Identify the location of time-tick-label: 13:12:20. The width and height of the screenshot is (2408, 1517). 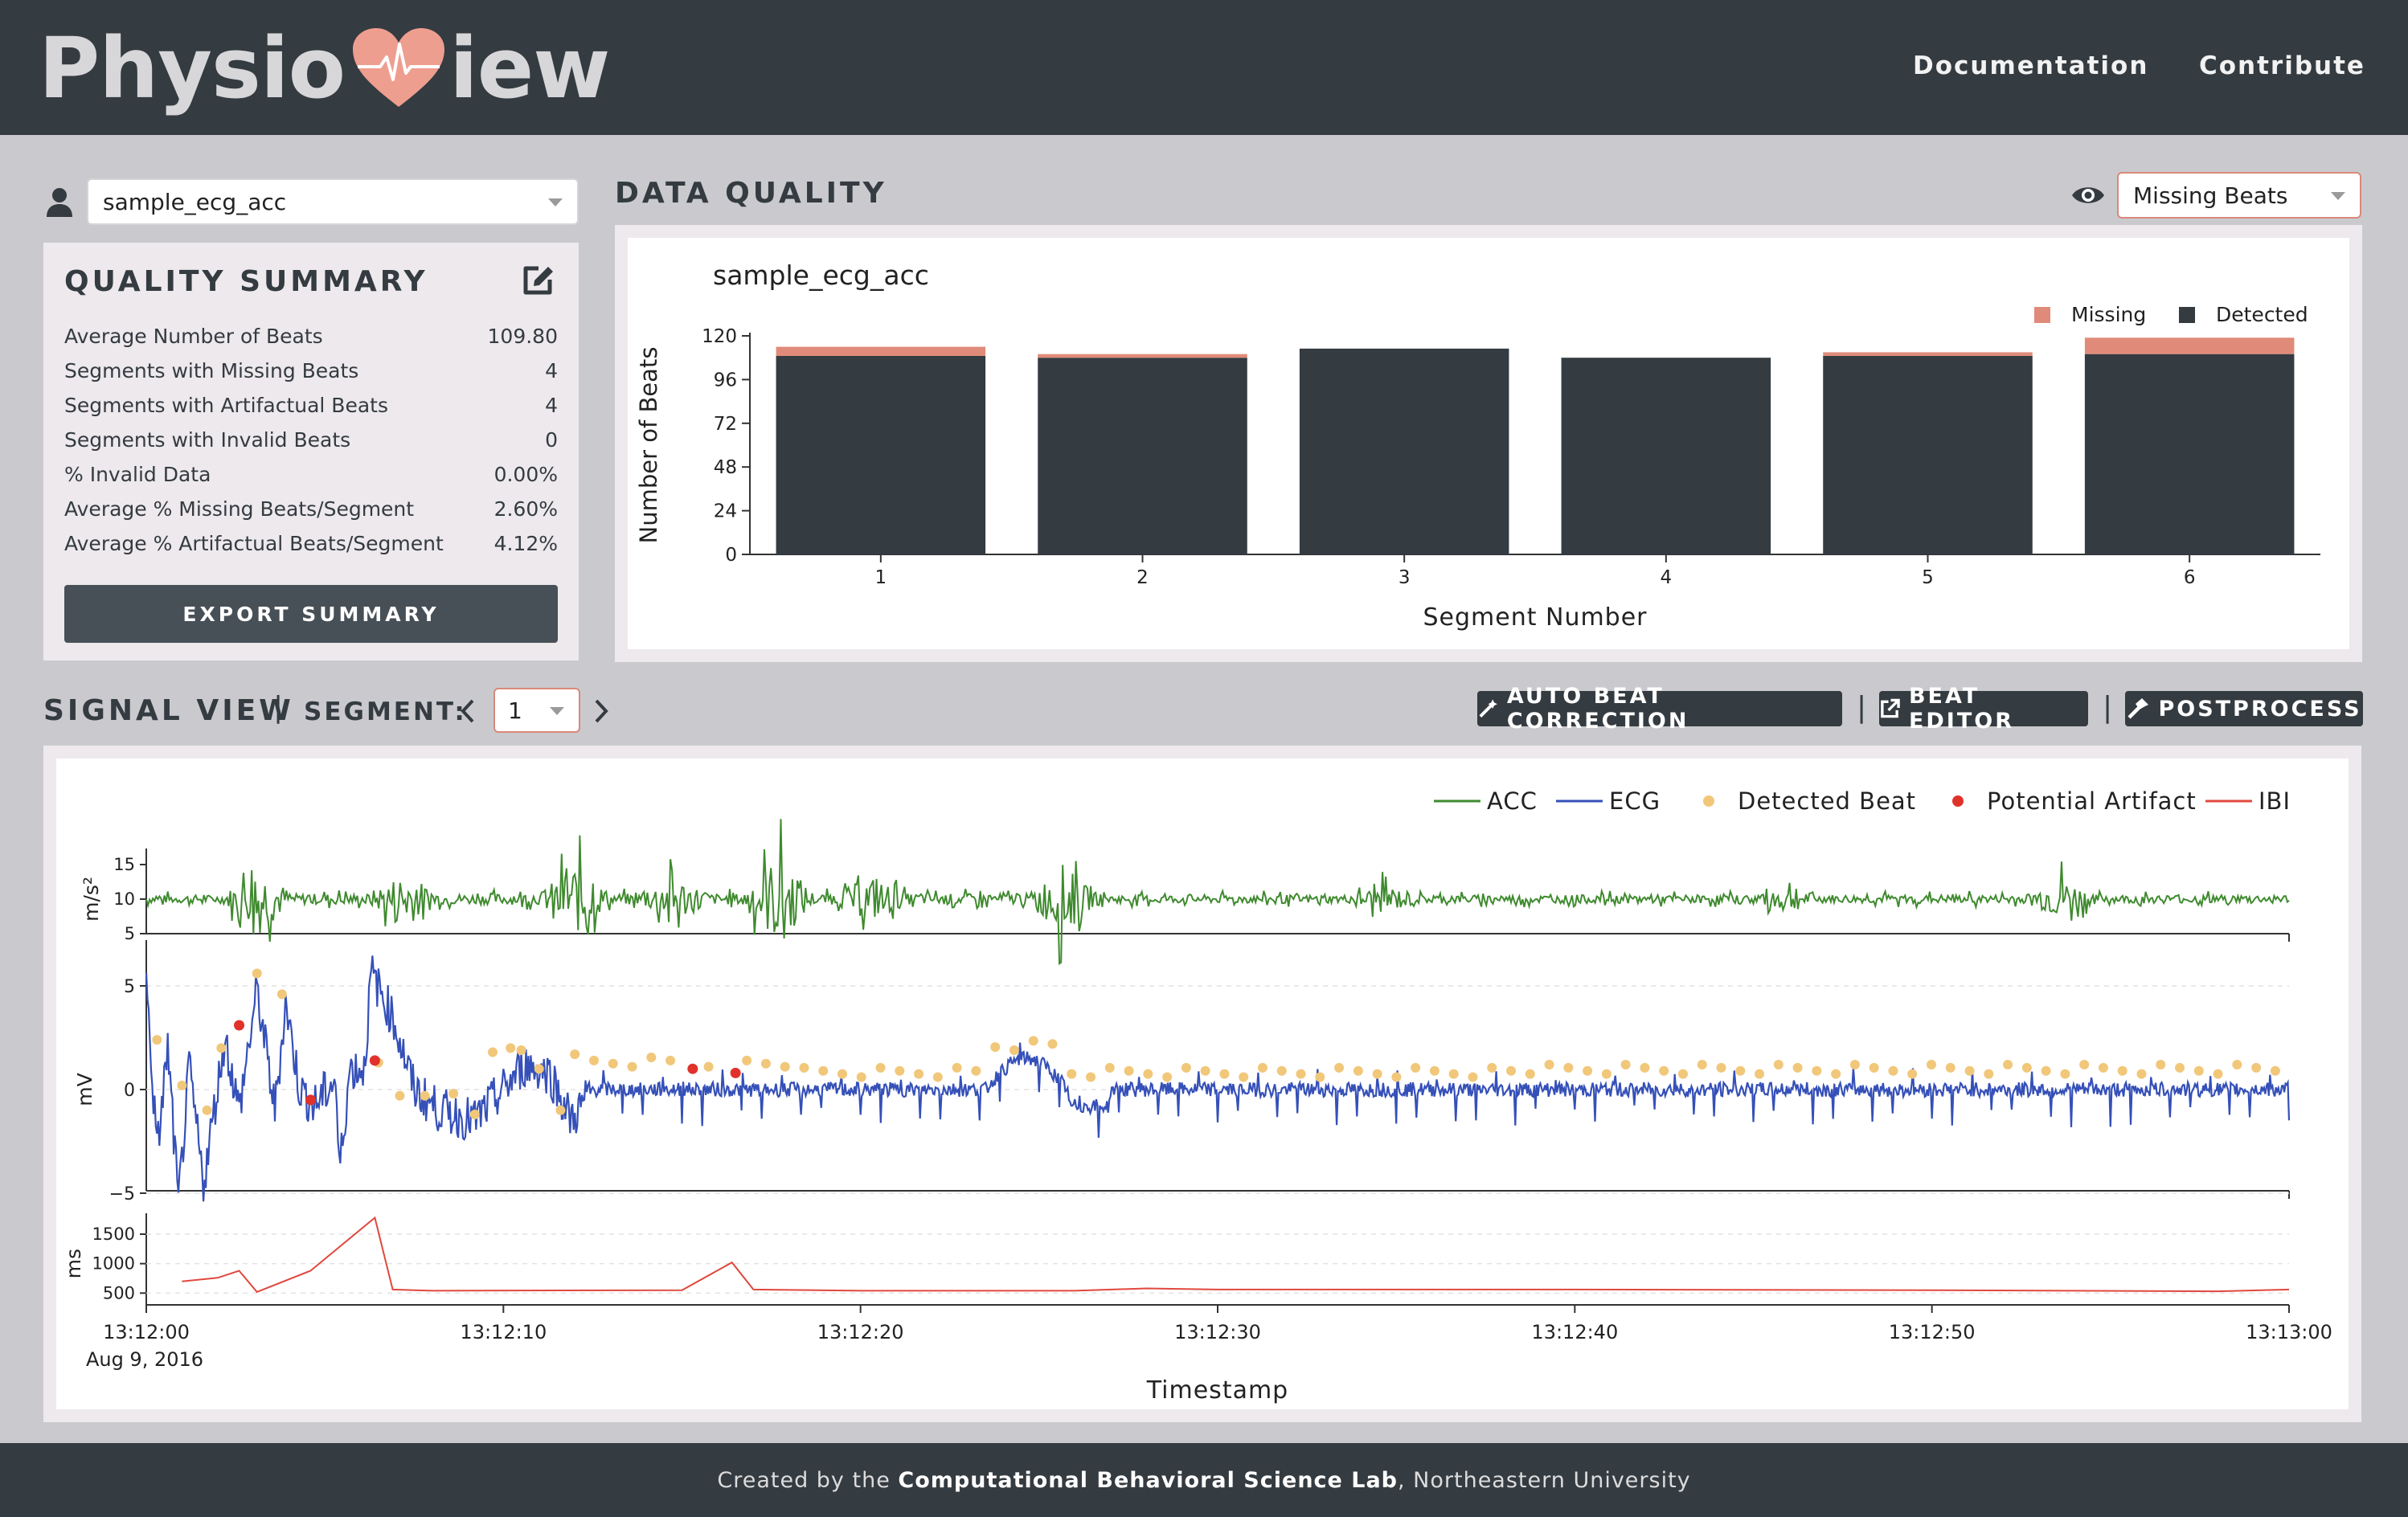
(860, 1332).